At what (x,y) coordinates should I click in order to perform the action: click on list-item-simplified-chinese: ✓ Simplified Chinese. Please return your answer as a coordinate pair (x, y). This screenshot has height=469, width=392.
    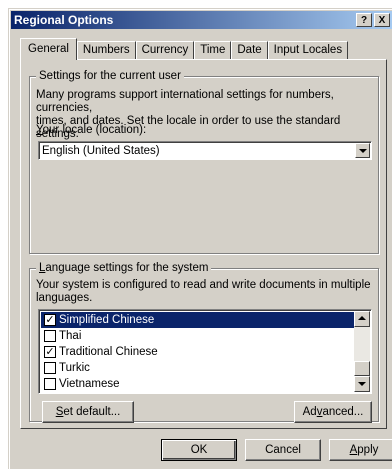
    Looking at the image, I should click on (197, 320).